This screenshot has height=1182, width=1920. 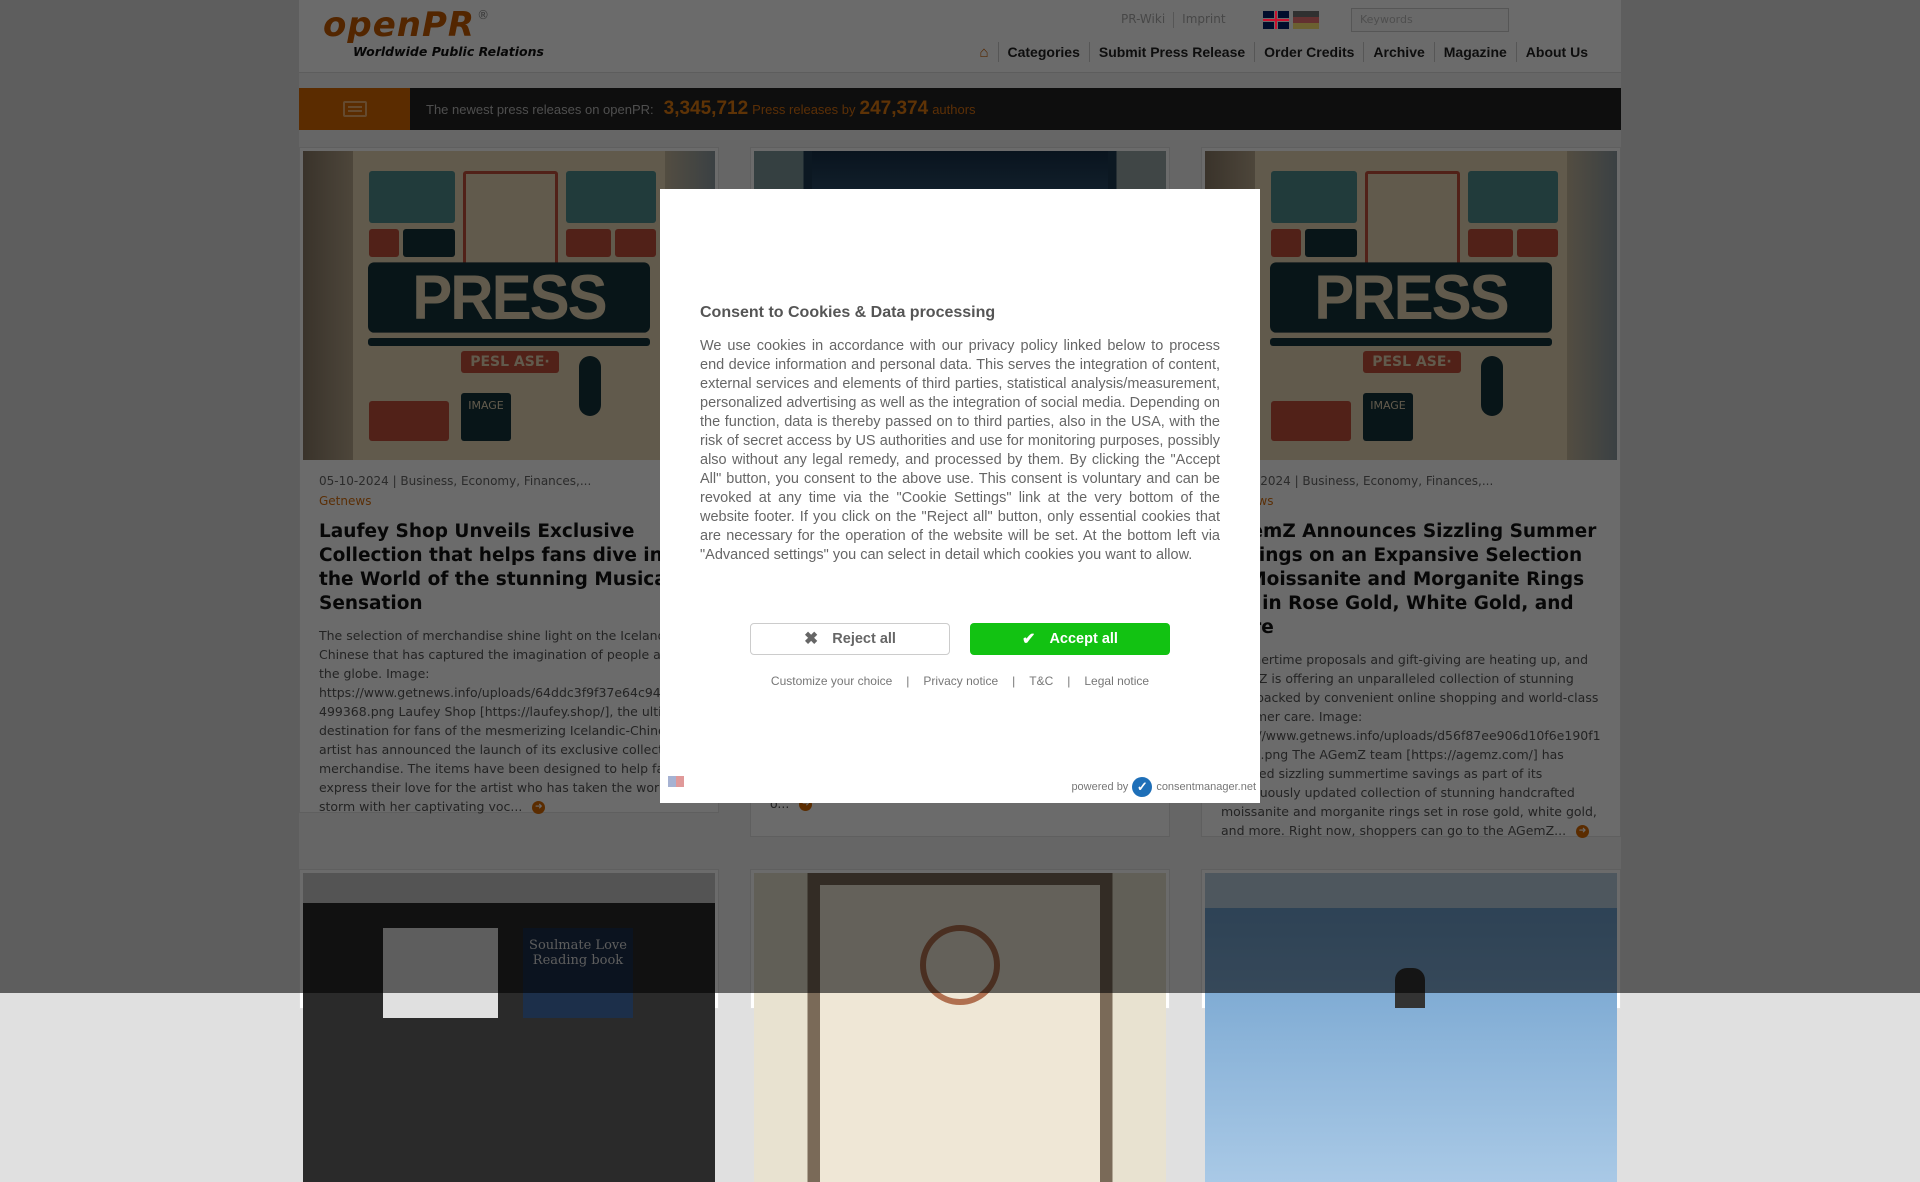 I want to click on accept-all-button: ✔ Accept all, so click(x=1070, y=639).